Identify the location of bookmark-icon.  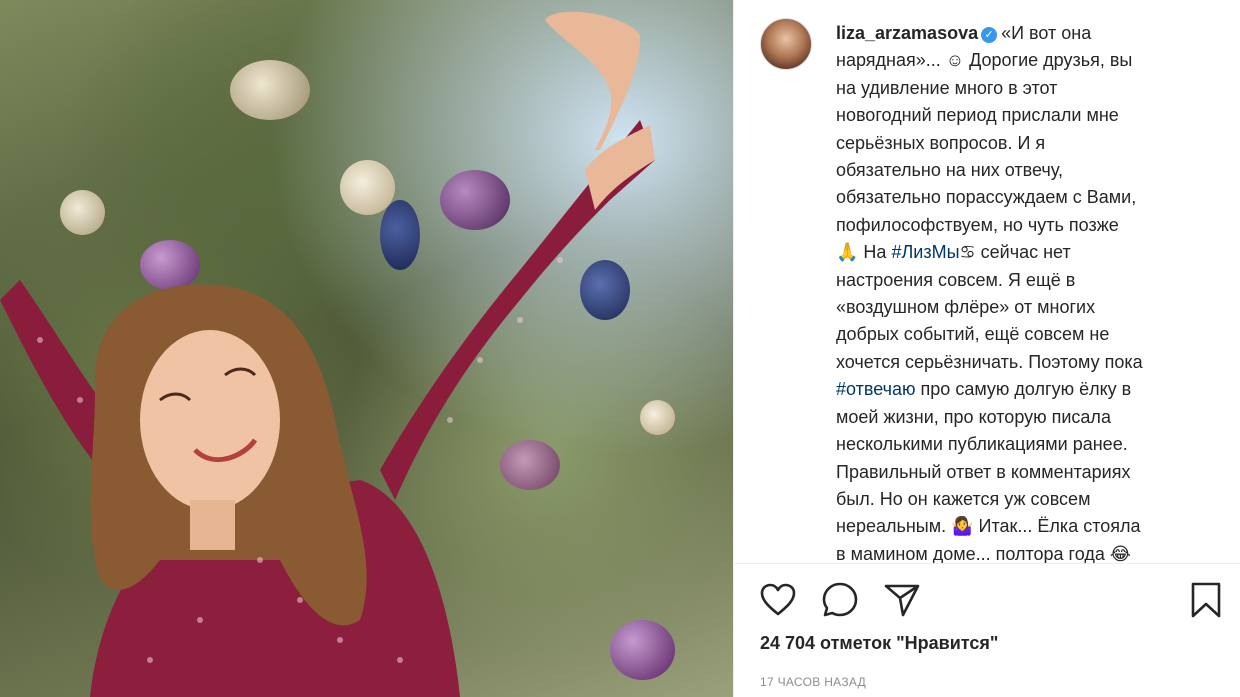
(1206, 600).